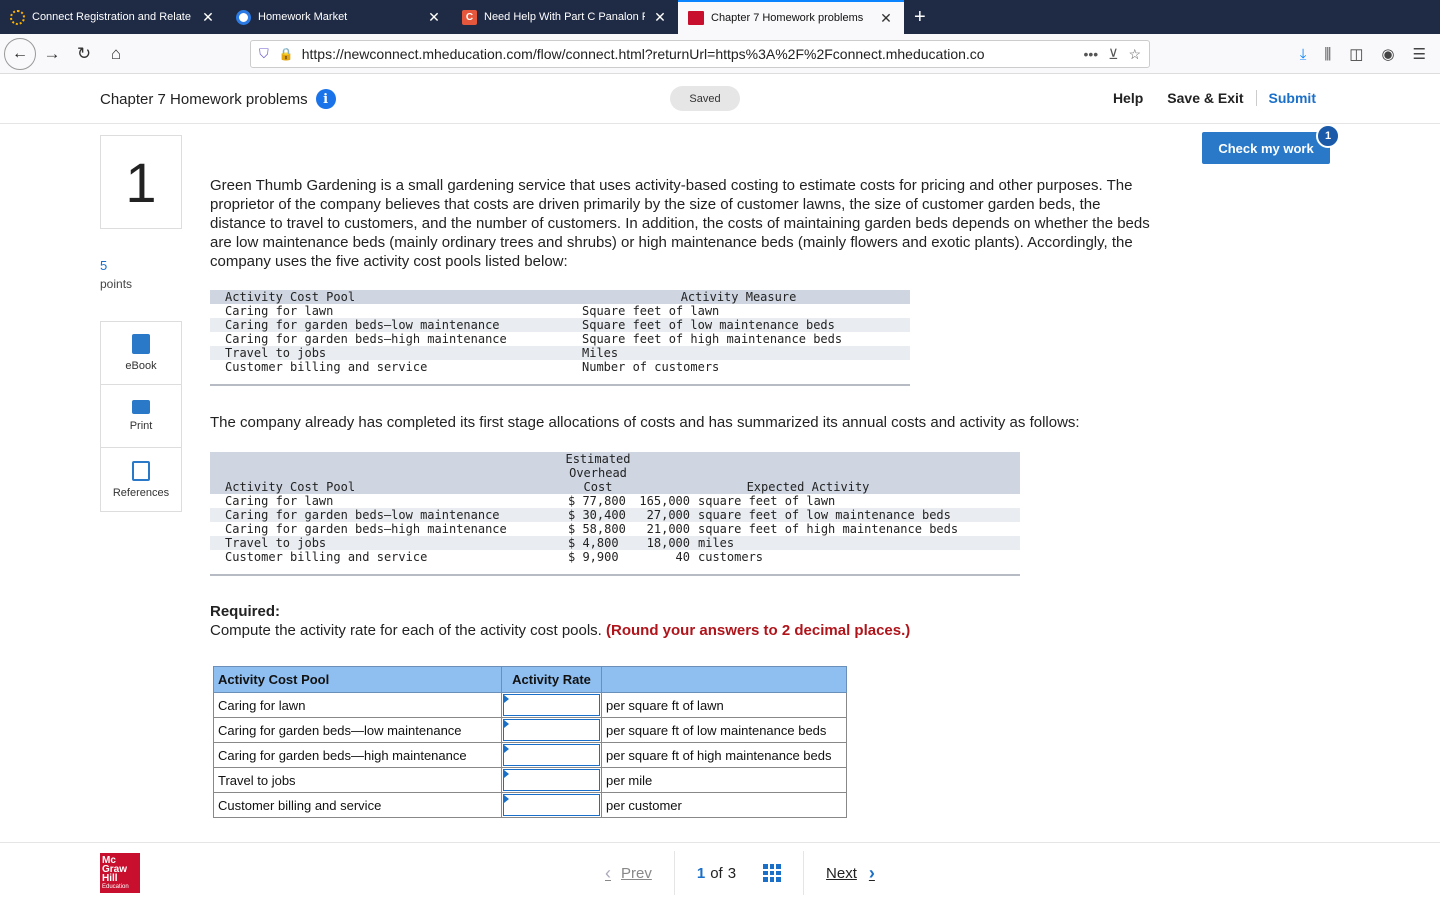  What do you see at coordinates (772, 873) in the screenshot?
I see `grid-view-icon` at bounding box center [772, 873].